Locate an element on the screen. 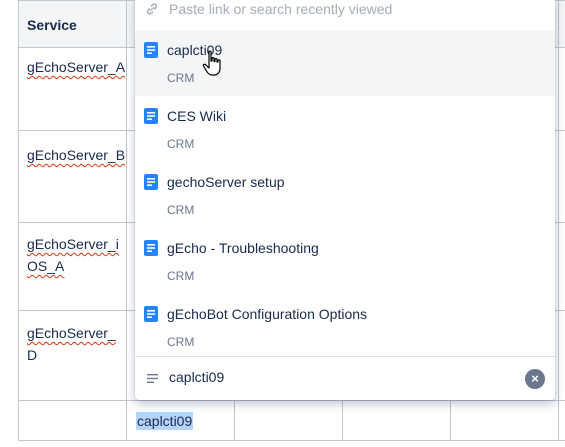  column-header-service: Service is located at coordinates (52, 25).